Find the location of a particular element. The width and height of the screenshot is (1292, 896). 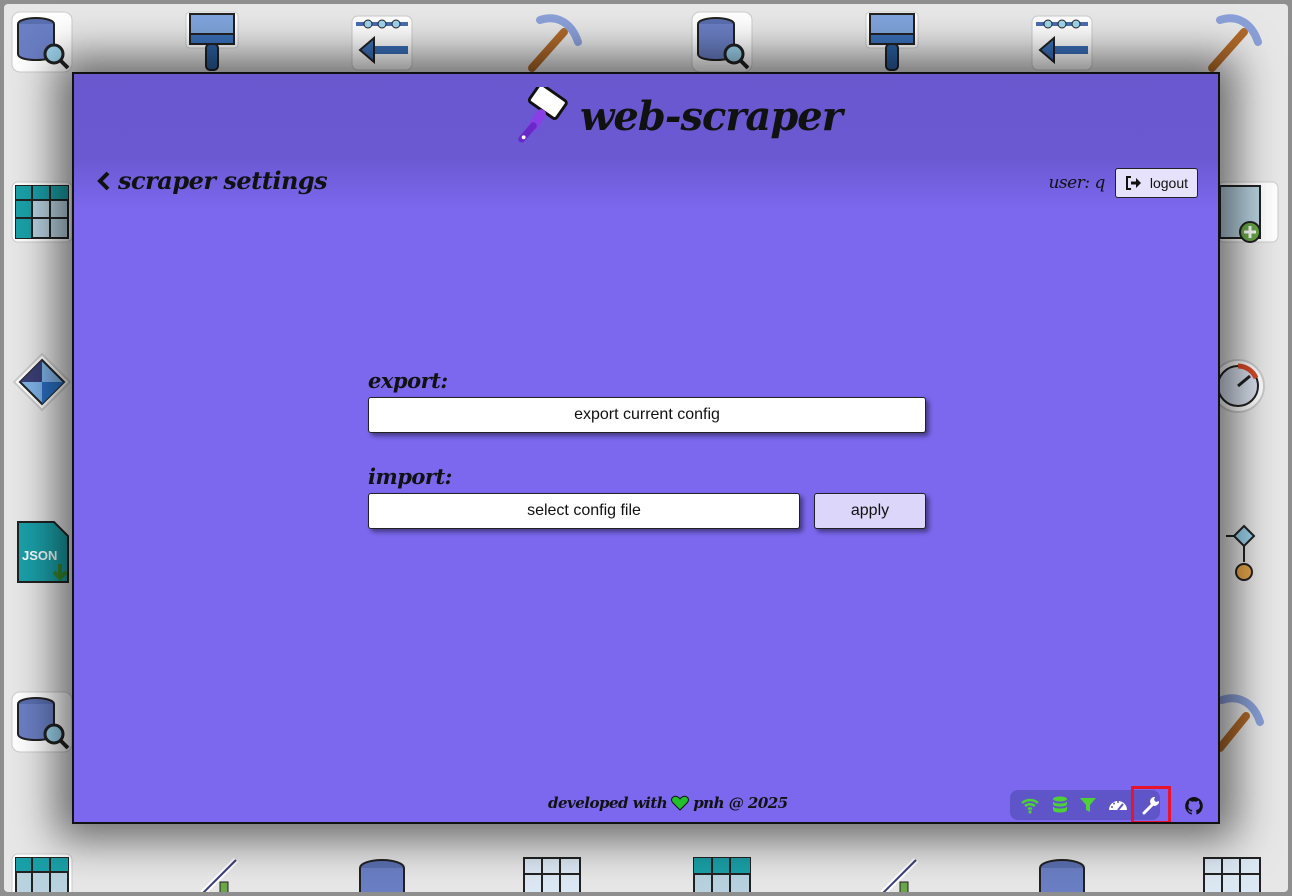

app-title: web-scraper is located at coordinates (711, 116).